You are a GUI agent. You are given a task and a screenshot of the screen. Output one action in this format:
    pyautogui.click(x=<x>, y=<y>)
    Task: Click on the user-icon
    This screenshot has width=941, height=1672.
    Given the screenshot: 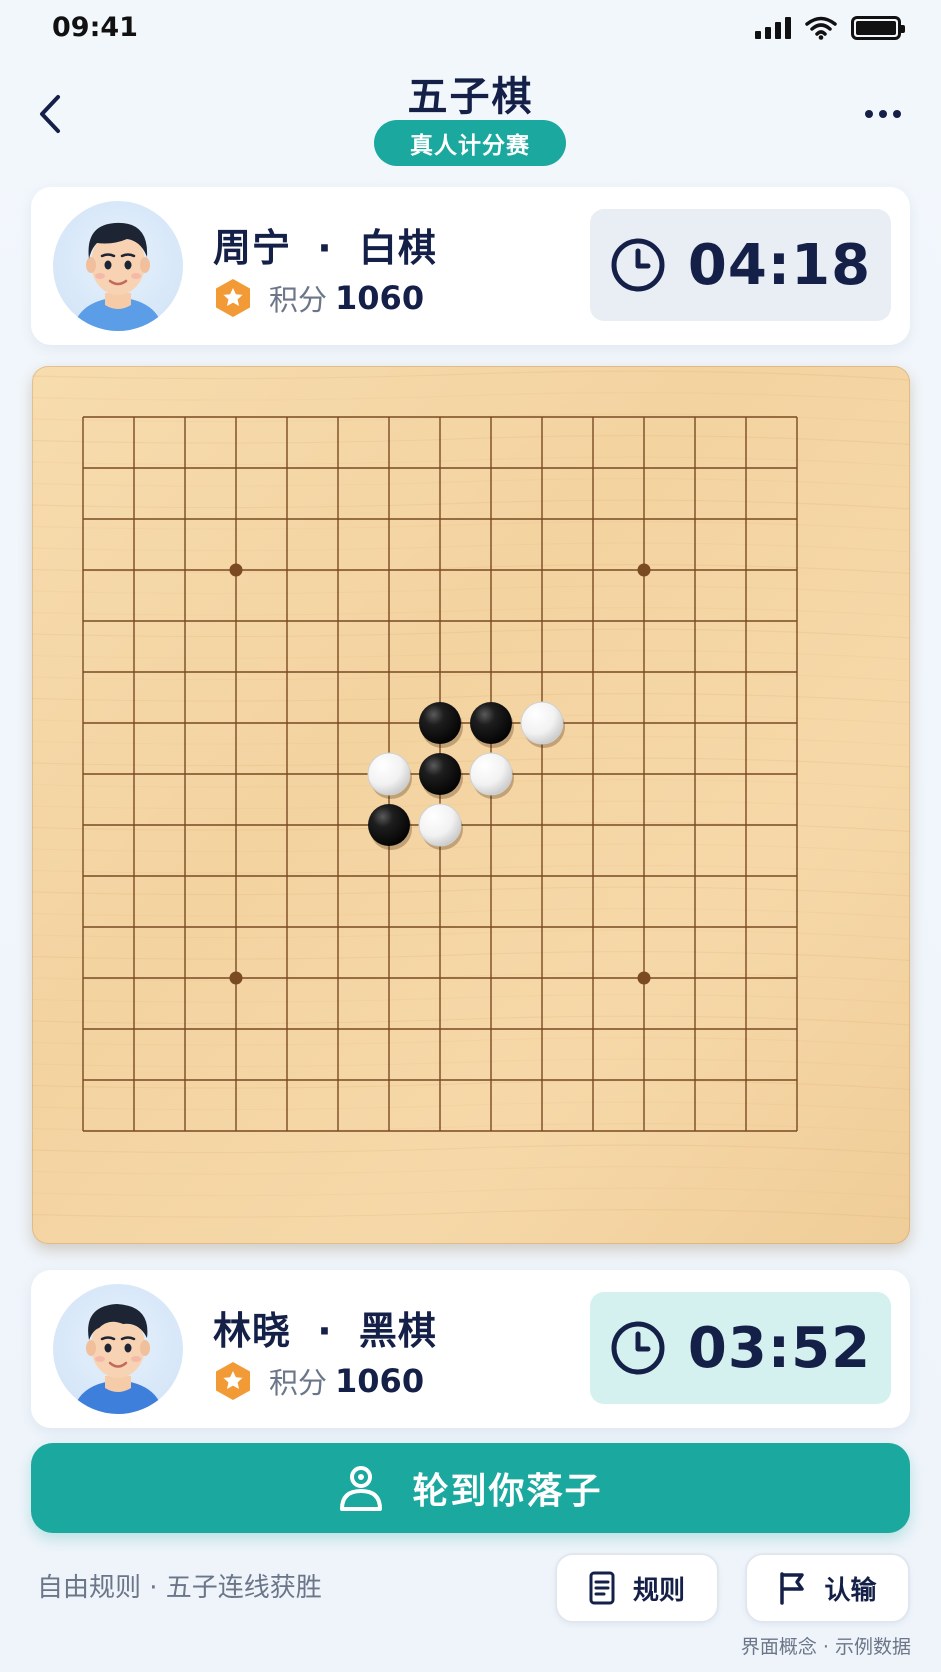 What is the action you would take?
    pyautogui.click(x=361, y=1488)
    